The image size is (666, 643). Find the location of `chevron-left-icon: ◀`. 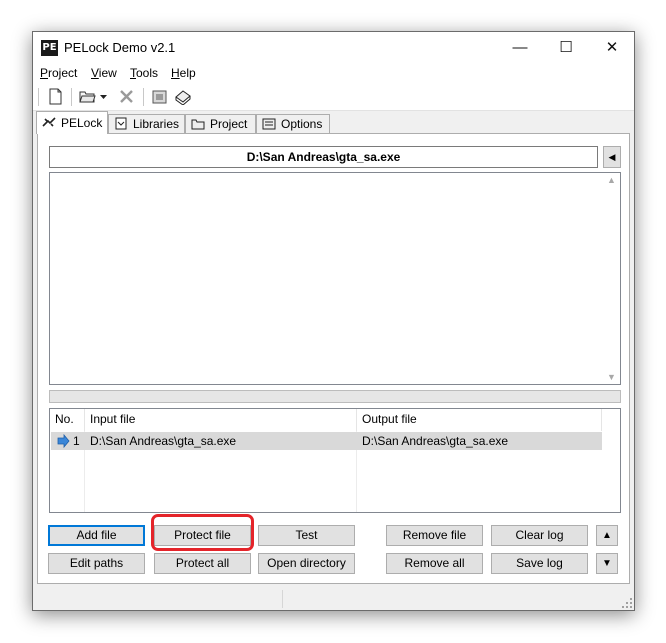

chevron-left-icon: ◀ is located at coordinates (612, 157).